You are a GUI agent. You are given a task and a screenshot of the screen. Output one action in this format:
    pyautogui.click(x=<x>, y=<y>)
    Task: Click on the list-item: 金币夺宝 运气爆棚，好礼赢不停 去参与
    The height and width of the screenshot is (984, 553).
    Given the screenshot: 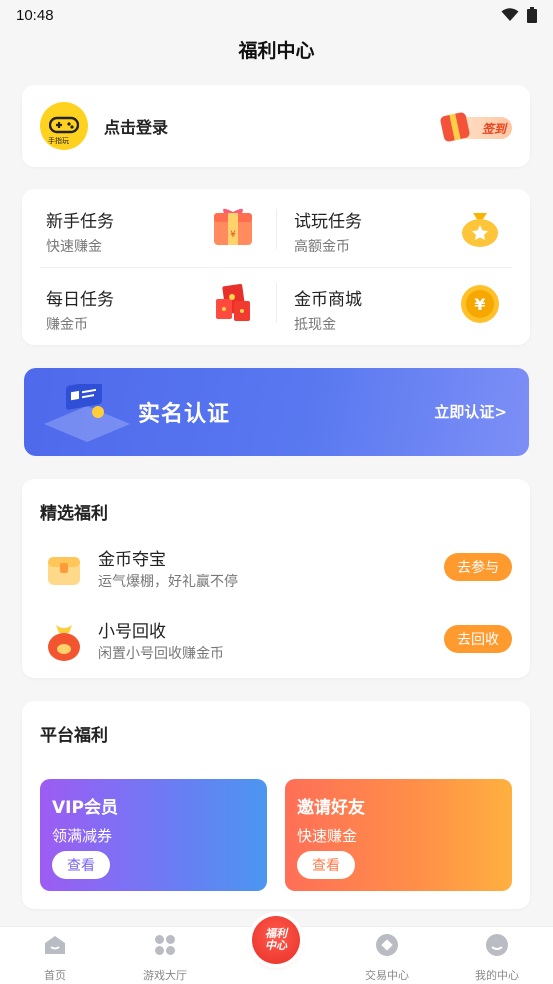 What is the action you would take?
    pyautogui.click(x=276, y=571)
    